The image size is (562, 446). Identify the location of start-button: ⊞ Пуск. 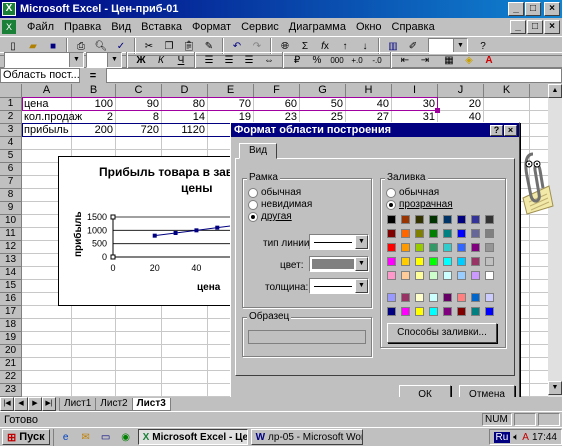
(26, 437).